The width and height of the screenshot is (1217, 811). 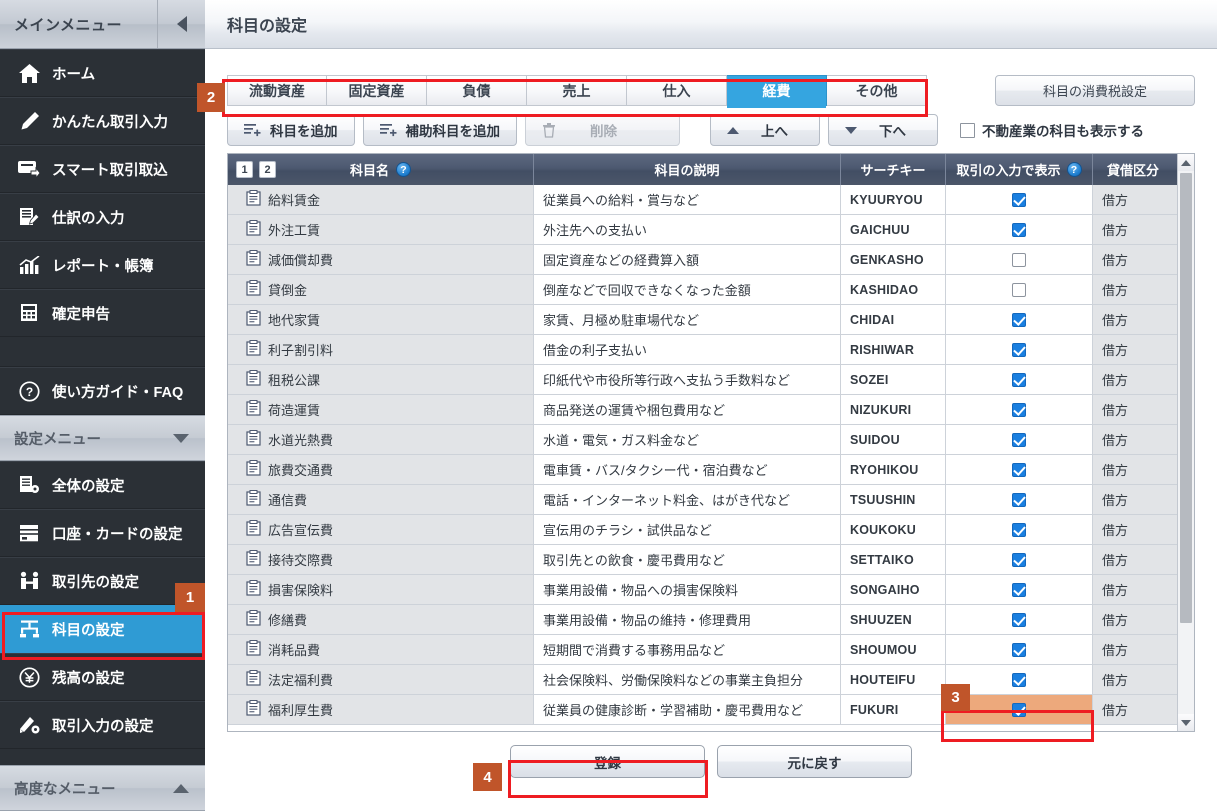 What do you see at coordinates (711, 410) in the screenshot?
I see `table-row: 荷造運賃 商品発送の運賃や梱包費用など NIZUKURI 借方` at bounding box center [711, 410].